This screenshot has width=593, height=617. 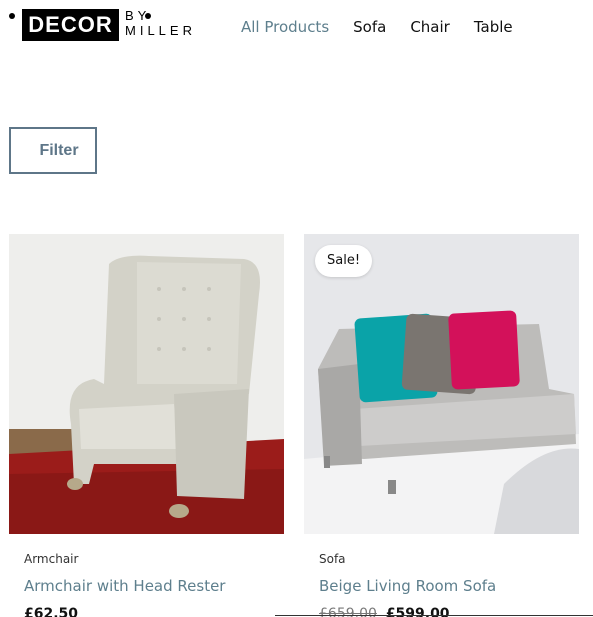 I want to click on price-current: £62.50, so click(x=51, y=611).